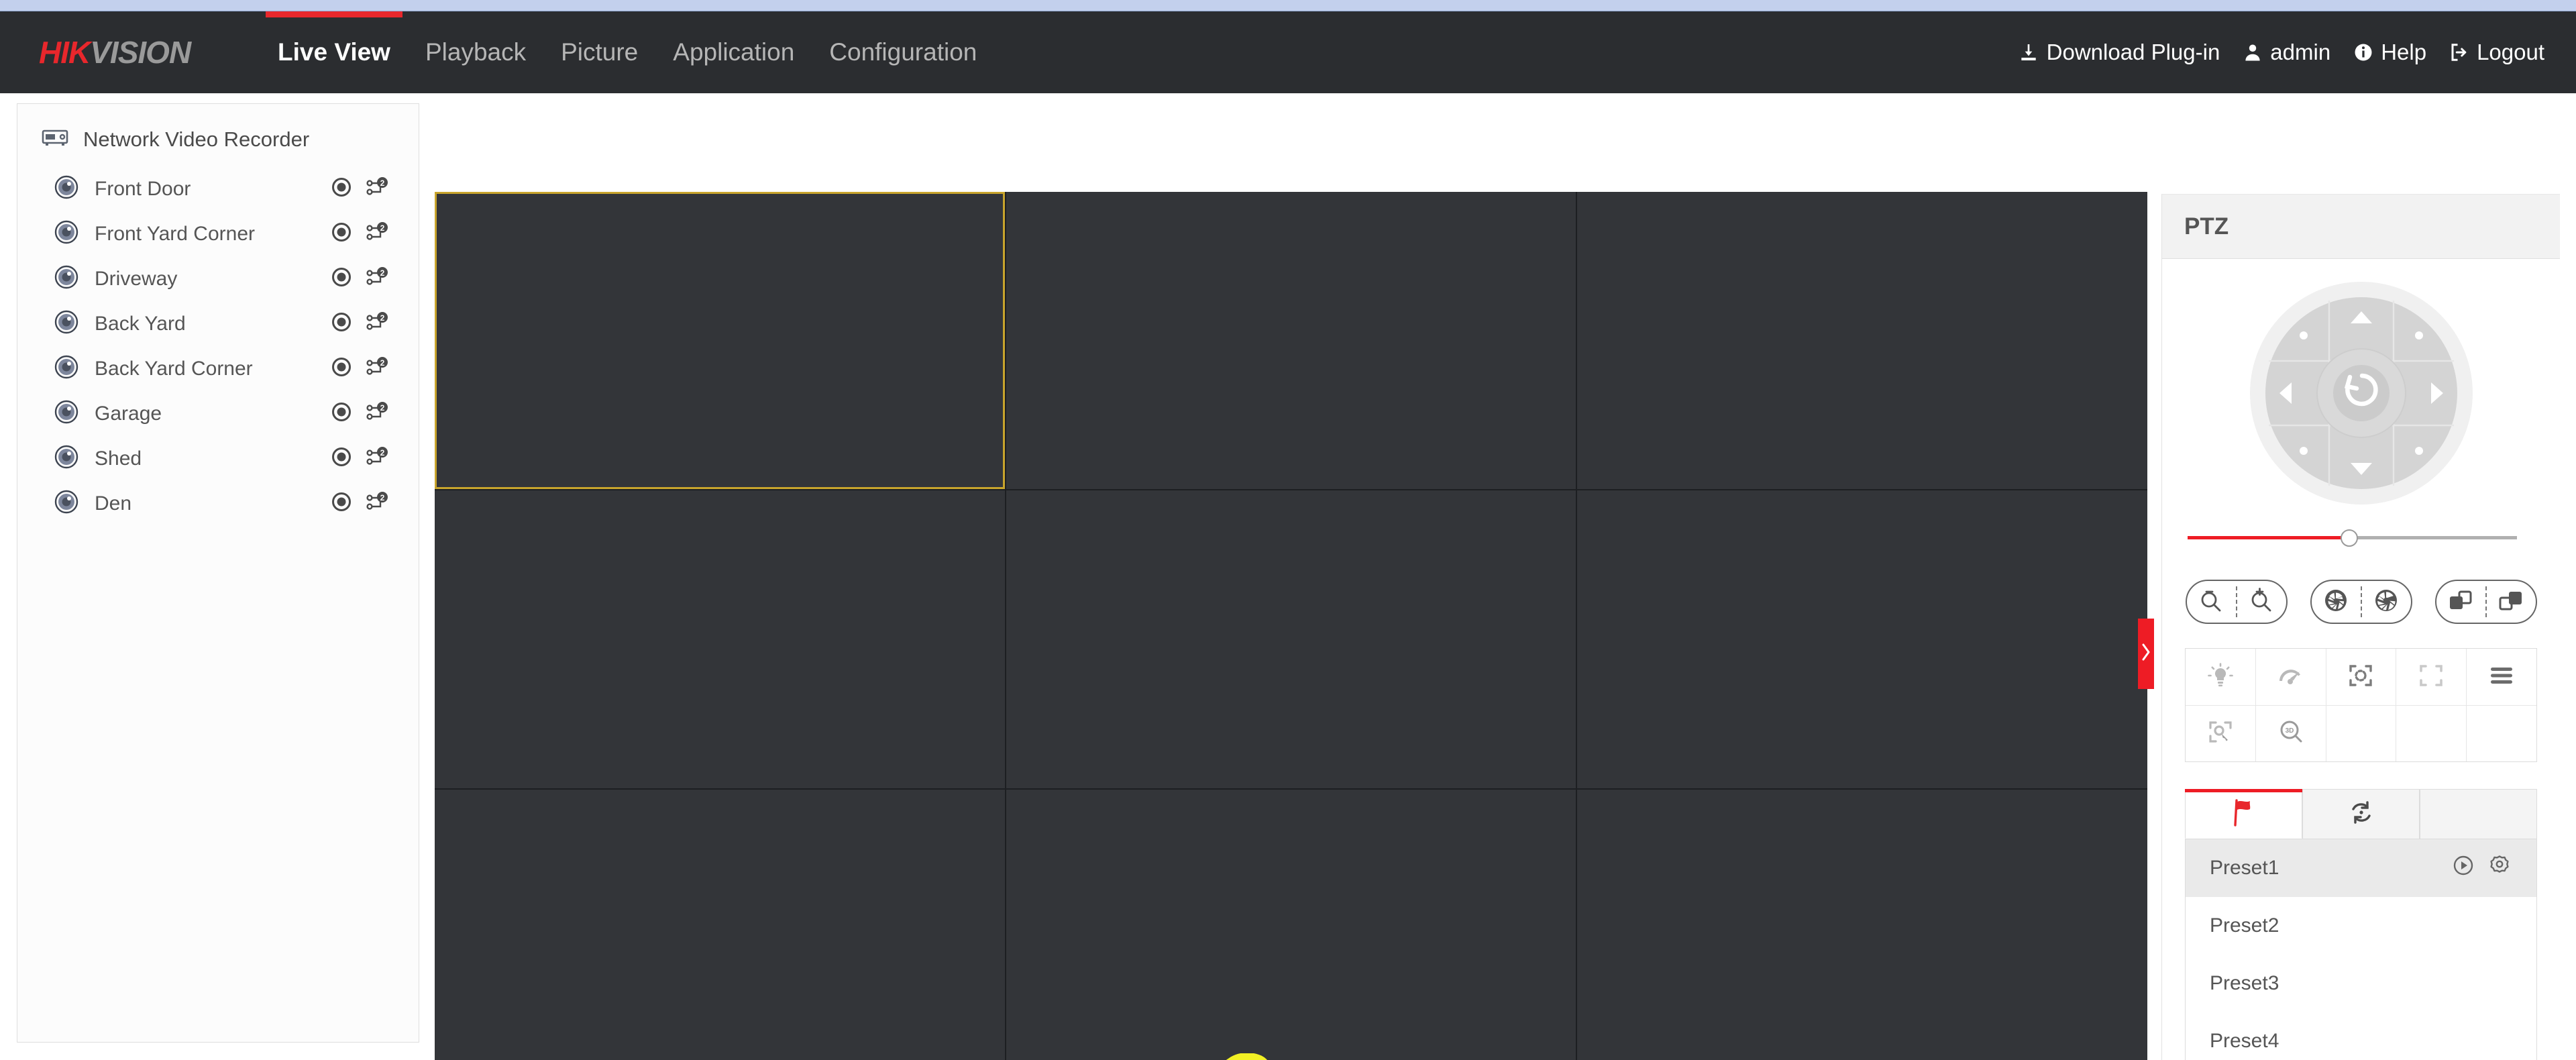 This screenshot has height=1060, width=2576. I want to click on tab-patrol, so click(2361, 814).